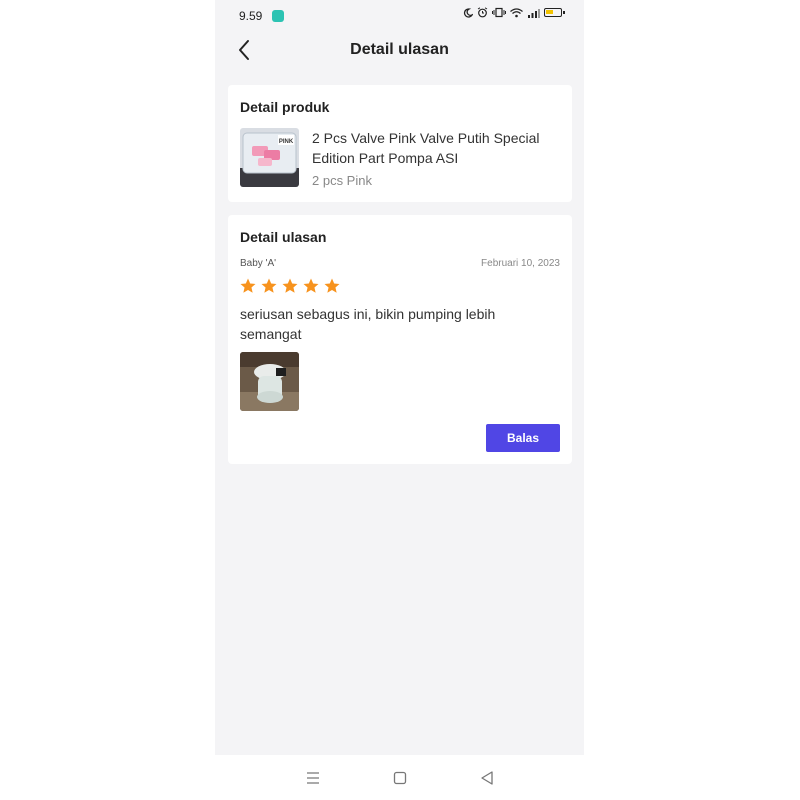 The width and height of the screenshot is (800, 800). Describe the element at coordinates (278, 16) in the screenshot. I see `app-notification-icon` at that location.